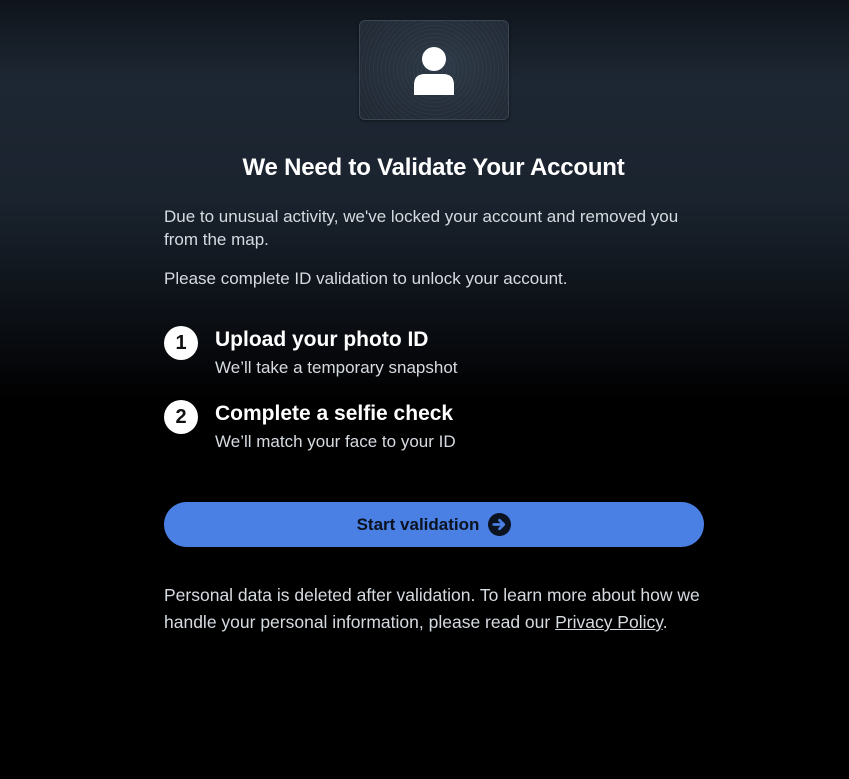  Describe the element at coordinates (500, 524) in the screenshot. I see `arrow-right-circle-icon` at that location.